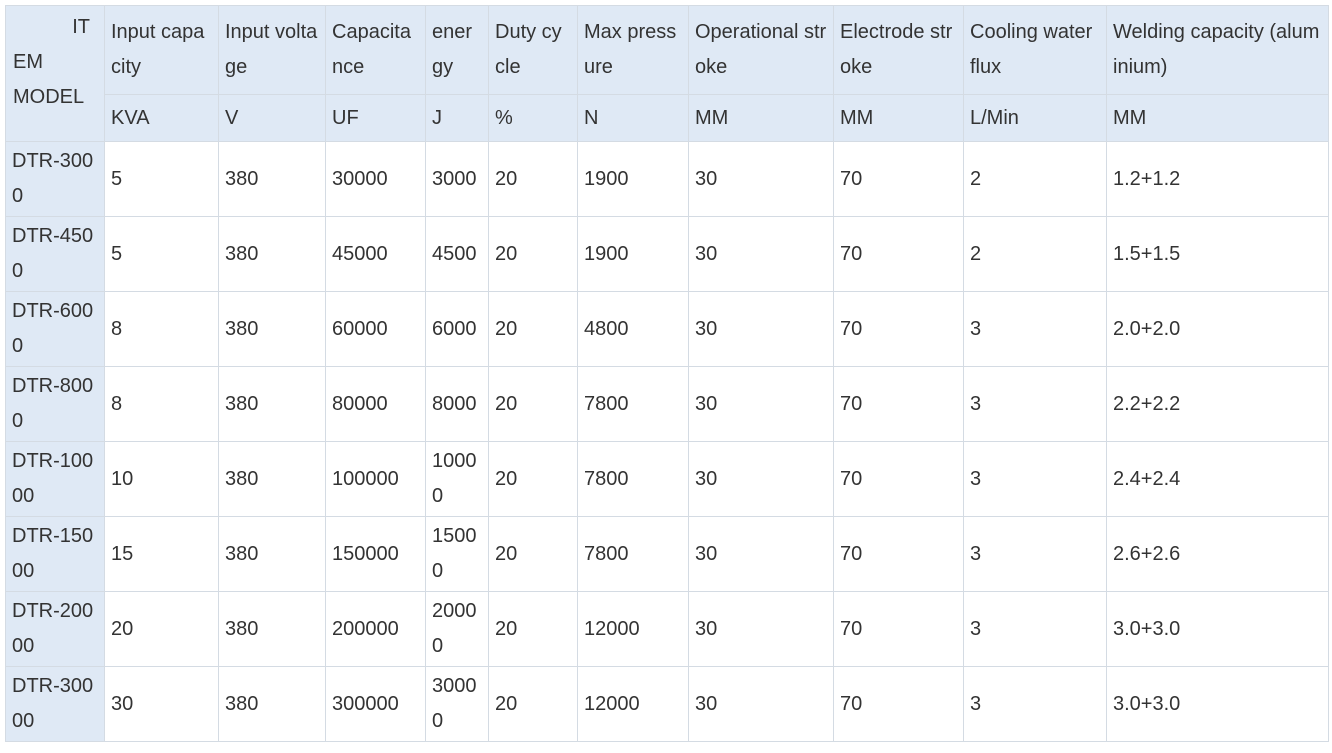 The image size is (1332, 753). I want to click on model-cell: DTR-4500, so click(55, 254).